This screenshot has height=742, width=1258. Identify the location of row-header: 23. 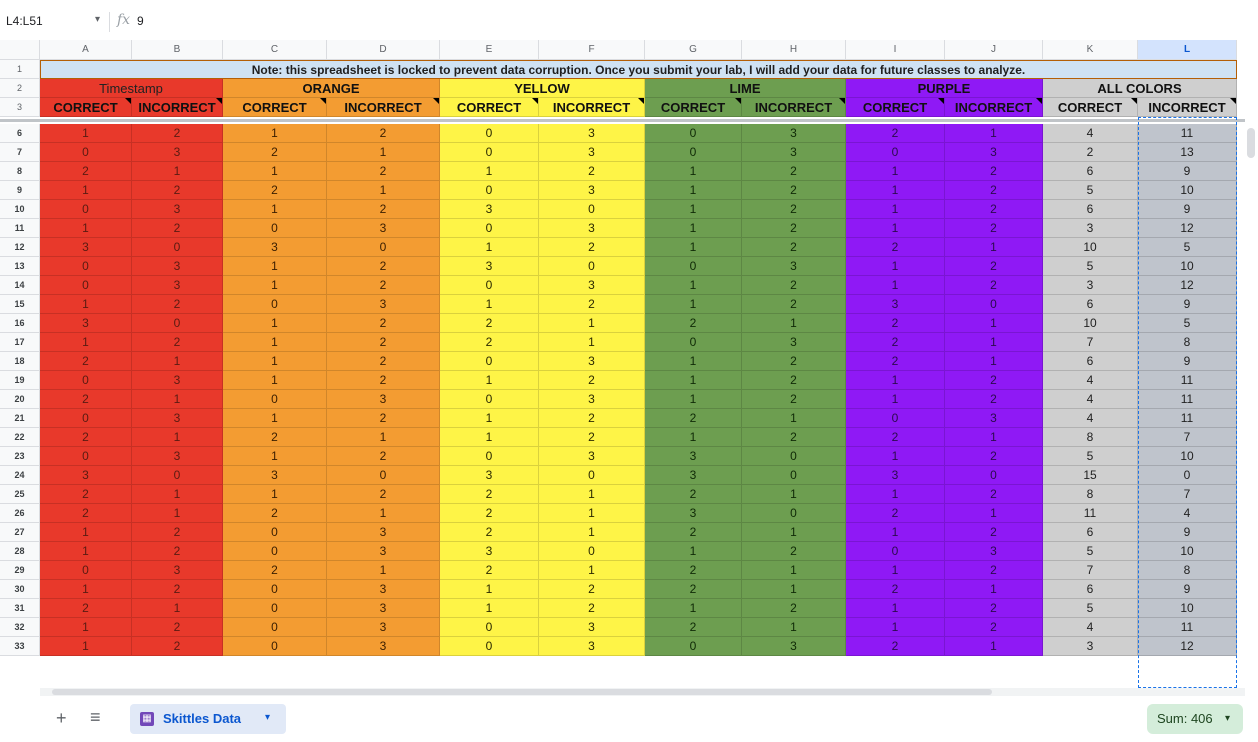
(20, 456).